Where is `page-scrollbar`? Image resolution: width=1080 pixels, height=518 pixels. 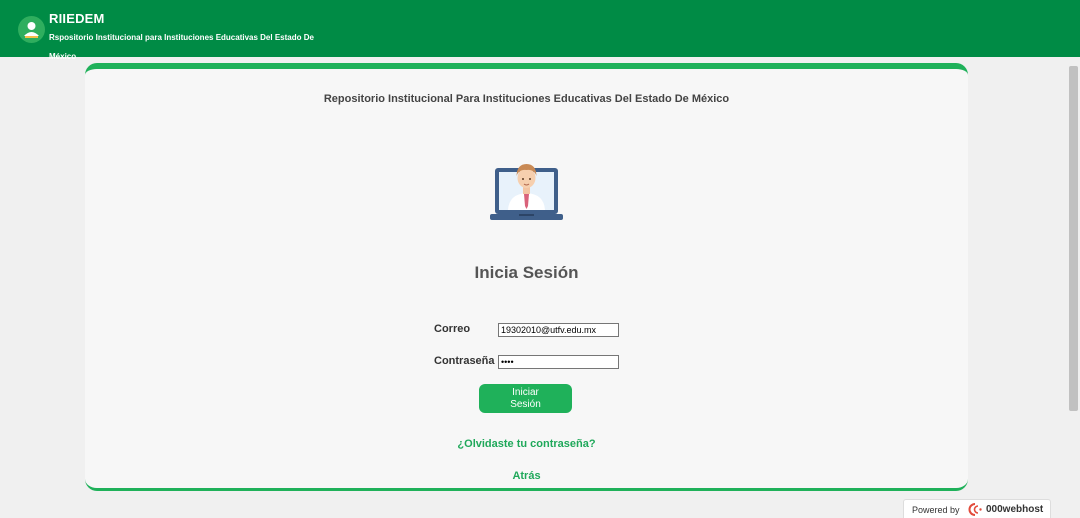
page-scrollbar is located at coordinates (1073, 287).